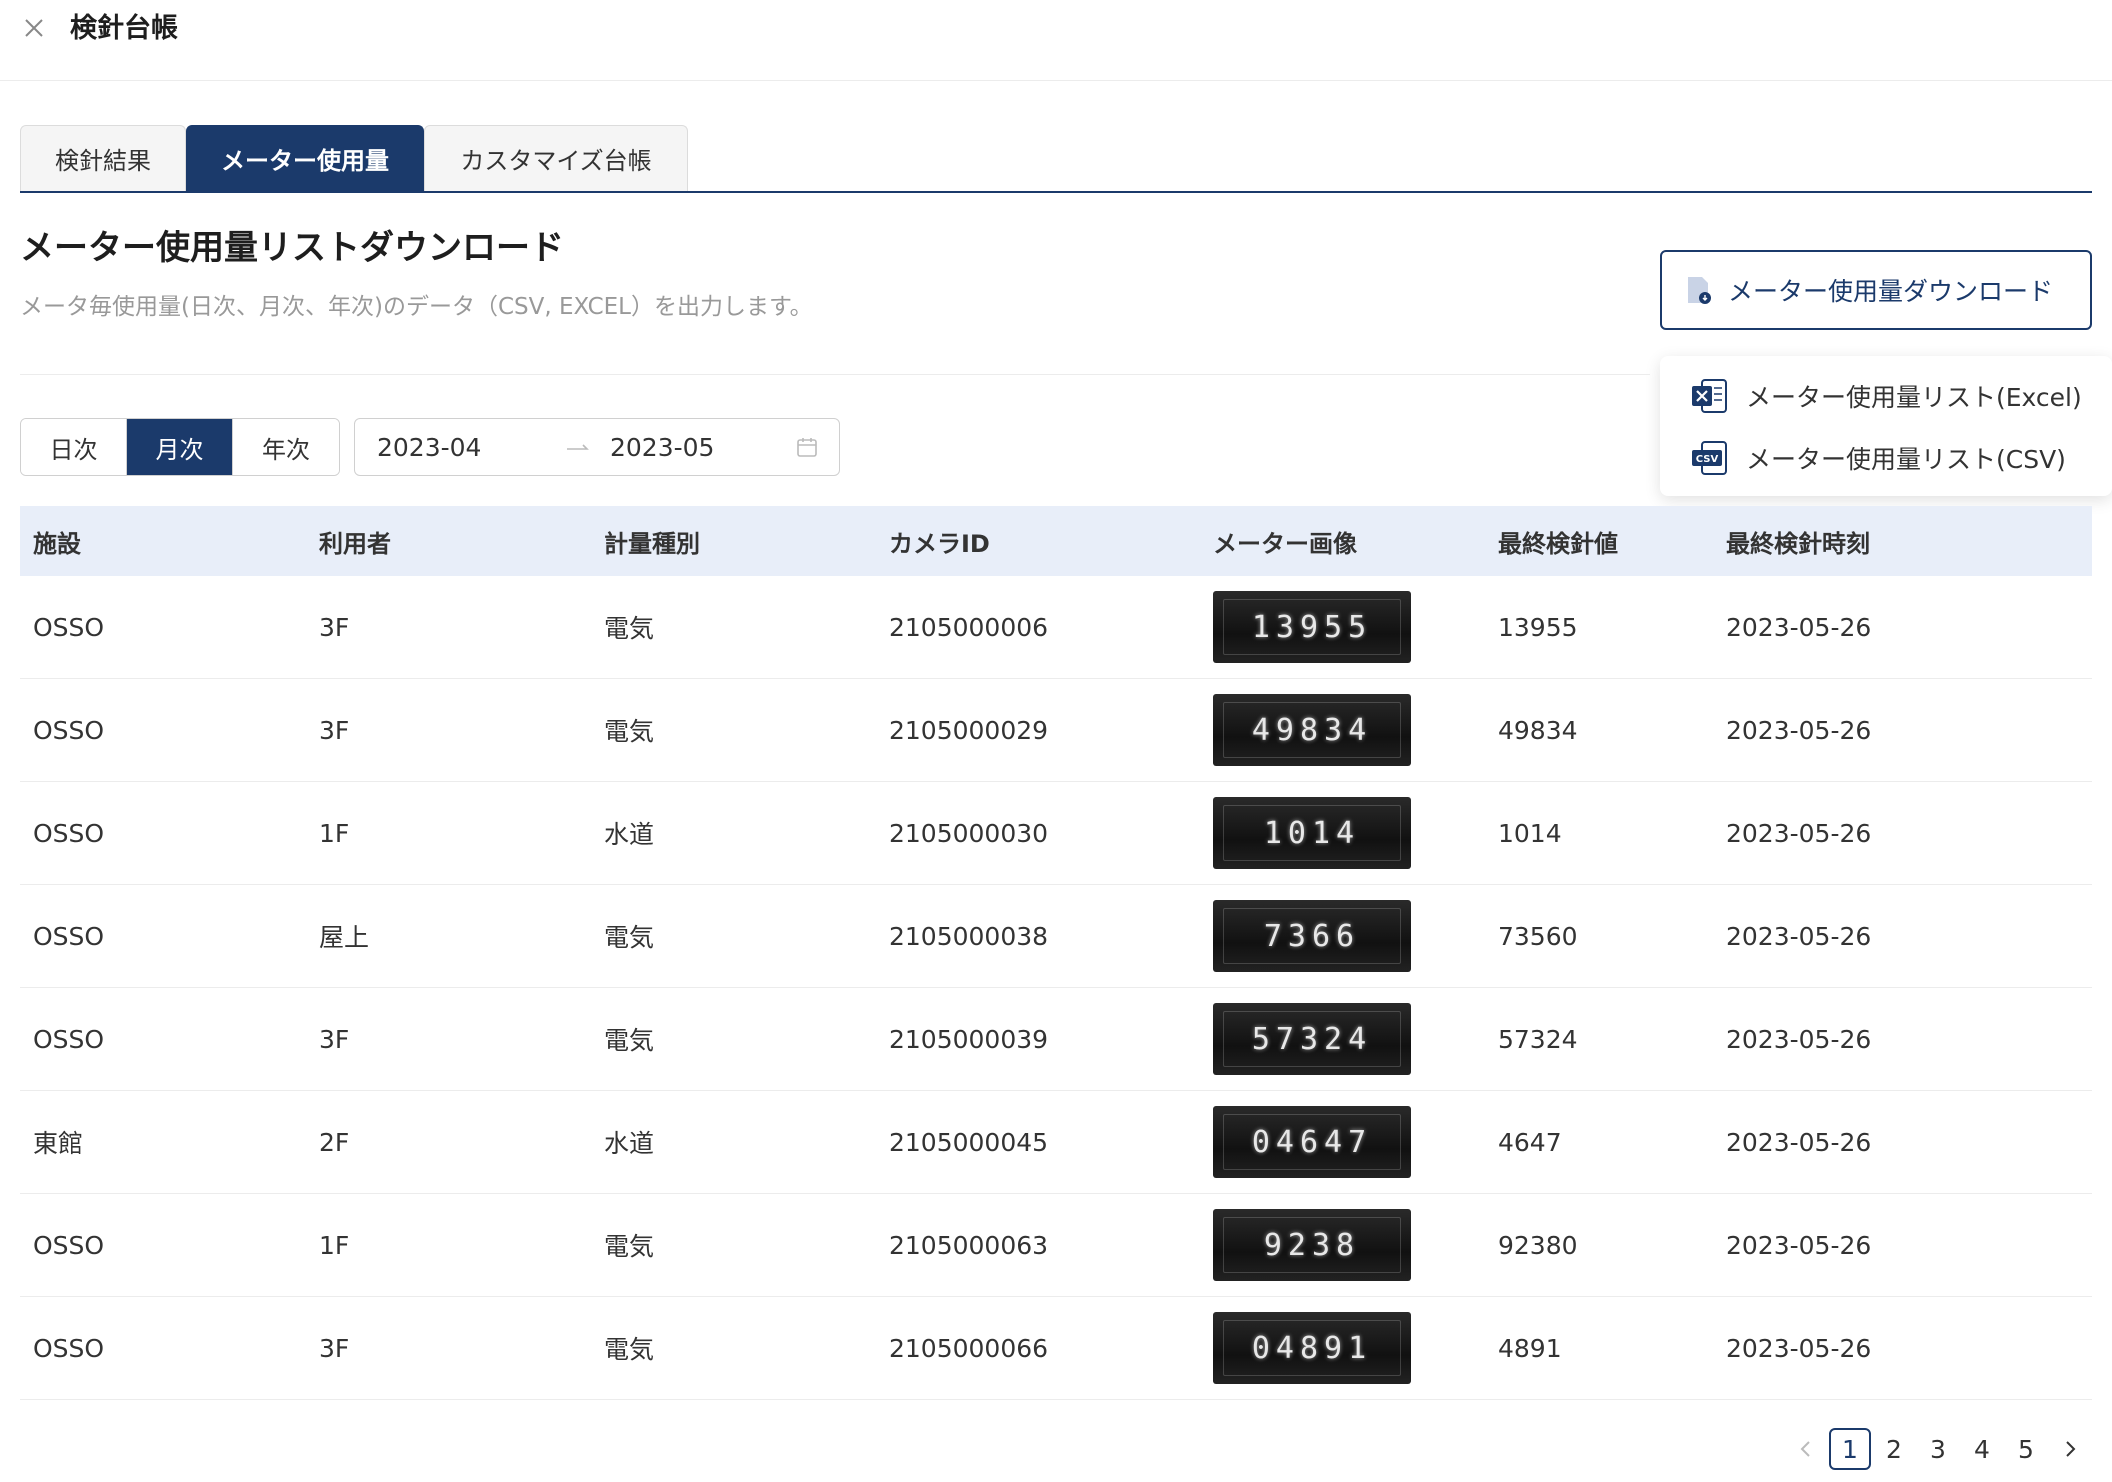 The image size is (2112, 1482). What do you see at coordinates (662, 447) in the screenshot?
I see `date-end-input: 2023-05` at bounding box center [662, 447].